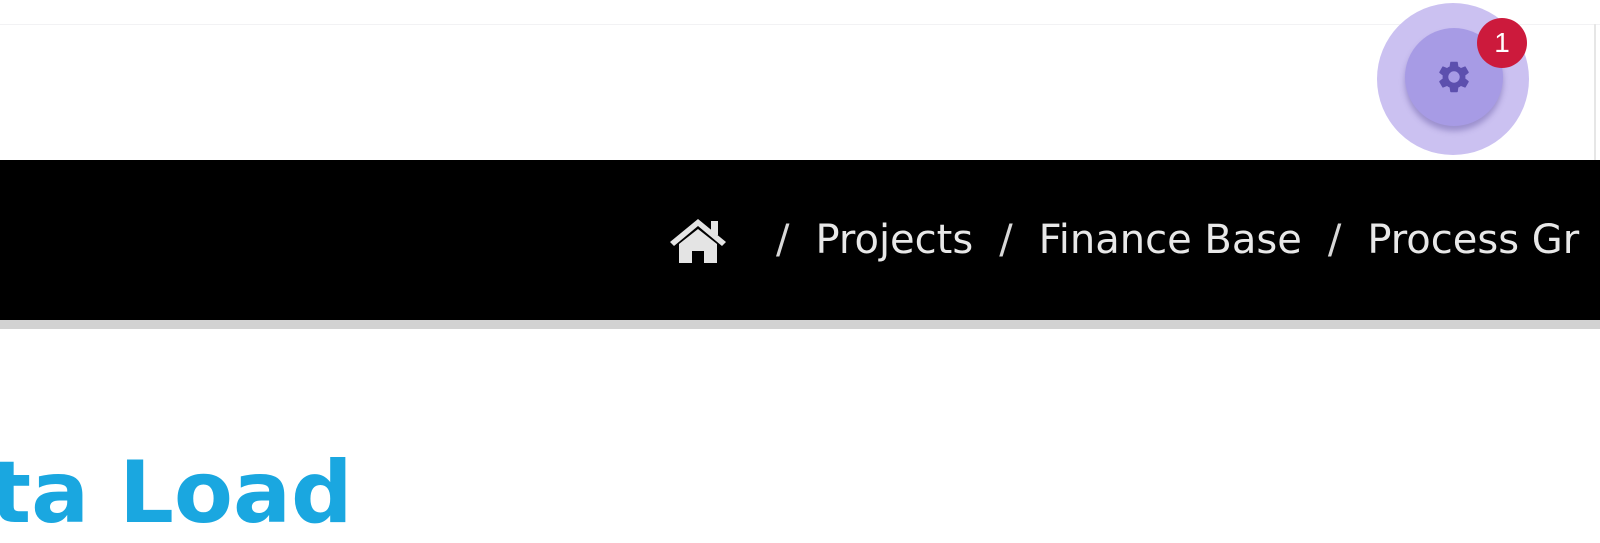  What do you see at coordinates (698, 240) in the screenshot?
I see `home-icon` at bounding box center [698, 240].